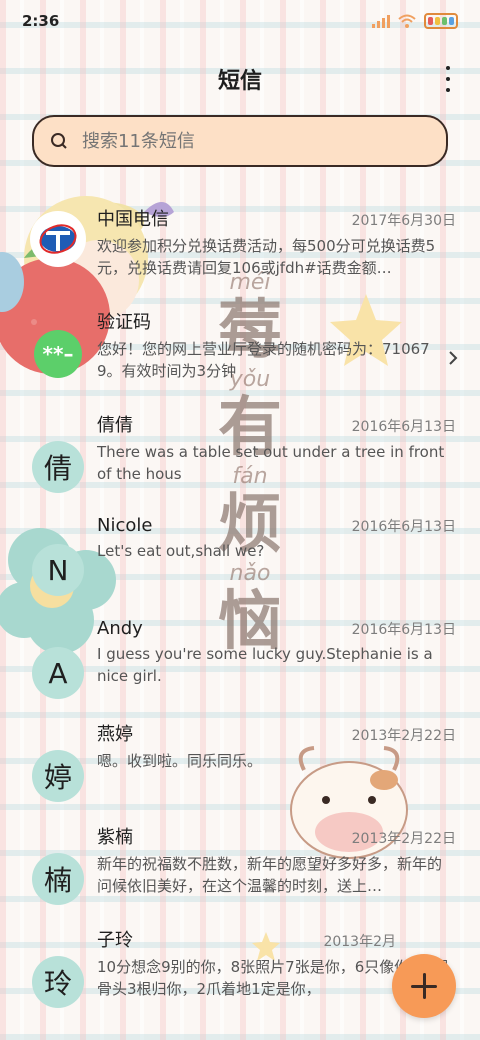 The height and width of the screenshot is (1040, 480). I want to click on avatar, so click(58, 239).